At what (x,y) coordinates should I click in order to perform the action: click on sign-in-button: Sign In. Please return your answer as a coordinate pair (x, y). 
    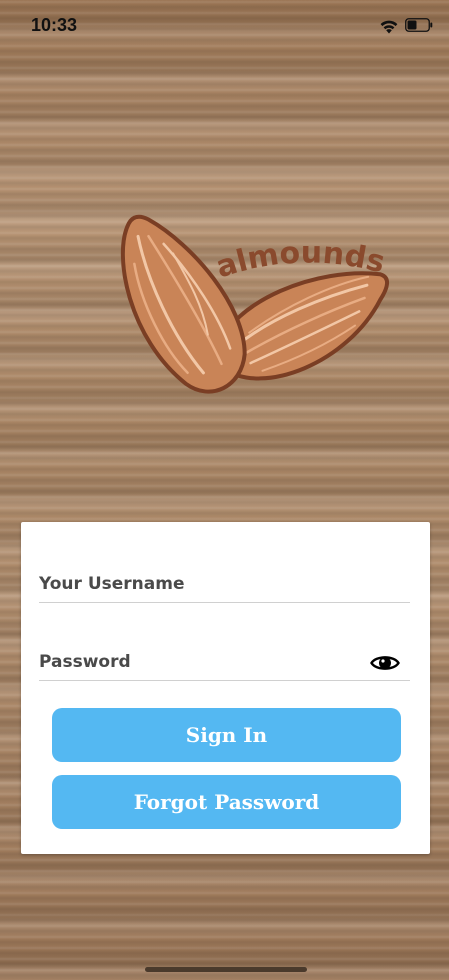
    Looking at the image, I should click on (226, 735).